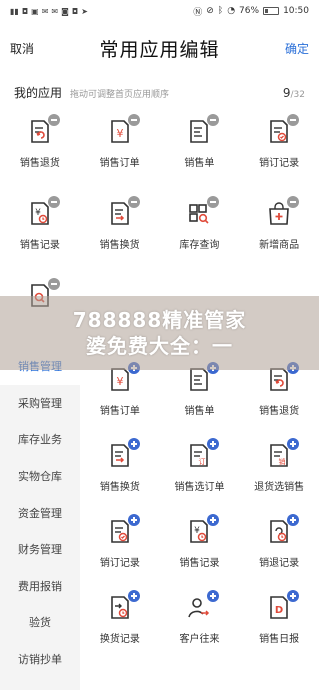 Image resolution: width=320 pixels, height=690 pixels. What do you see at coordinates (279, 563) in the screenshot?
I see `category-app-label: 销退记录` at bounding box center [279, 563].